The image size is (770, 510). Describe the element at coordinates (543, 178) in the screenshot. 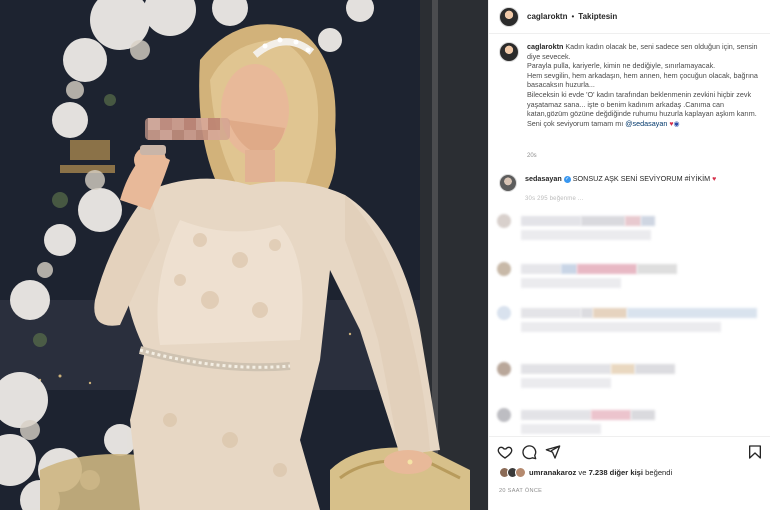

I see `commenter-username: sedasayan` at that location.